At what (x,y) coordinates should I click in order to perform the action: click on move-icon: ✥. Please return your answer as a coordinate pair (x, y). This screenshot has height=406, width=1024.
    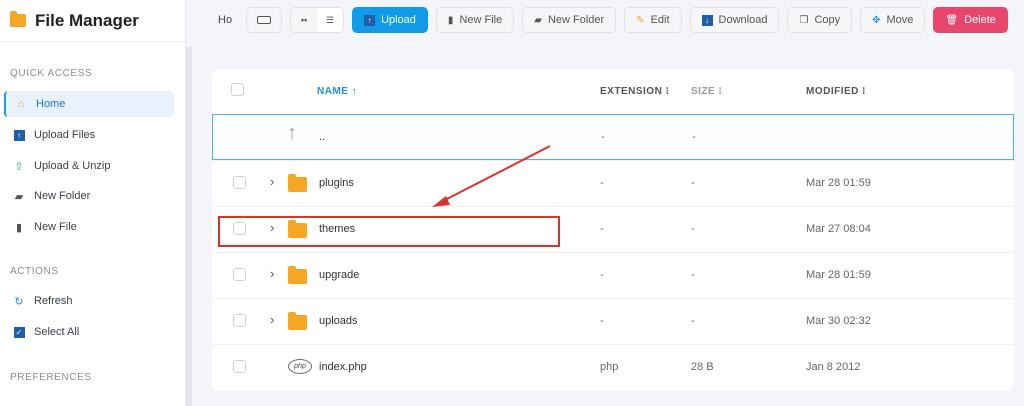
    Looking at the image, I should click on (876, 20).